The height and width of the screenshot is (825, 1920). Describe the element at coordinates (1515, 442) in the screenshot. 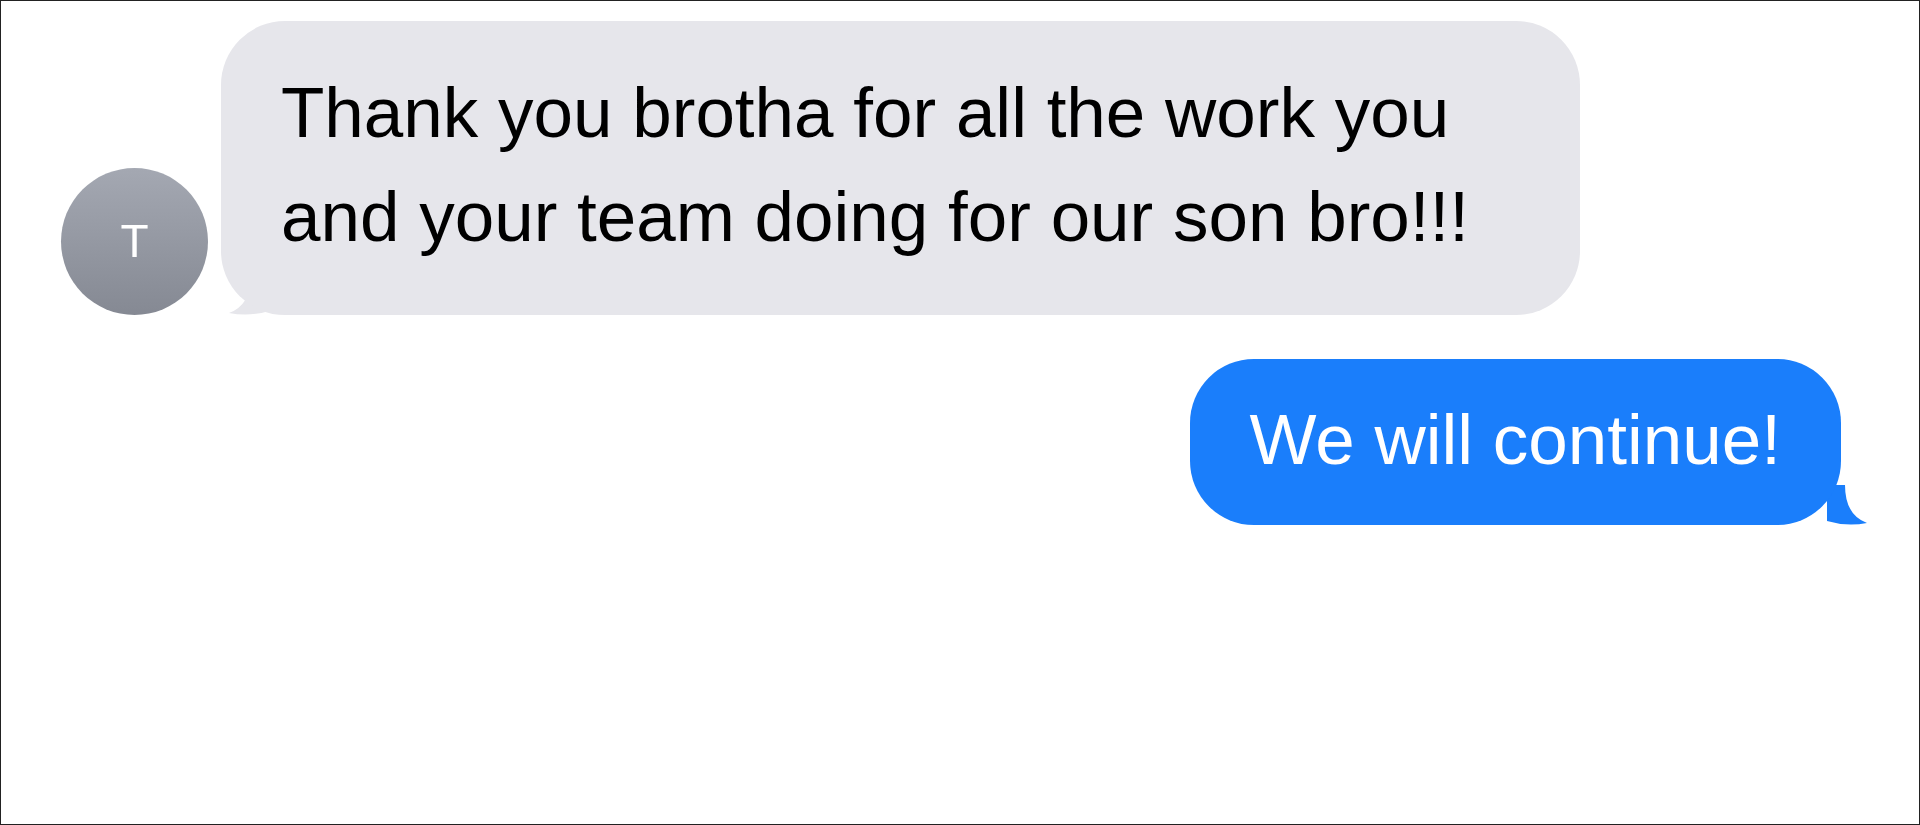

I see `message-bubble: We will continue!` at that location.